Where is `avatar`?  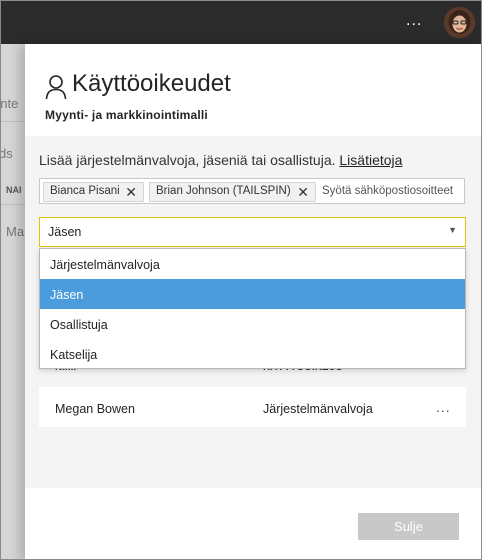 avatar is located at coordinates (459, 22).